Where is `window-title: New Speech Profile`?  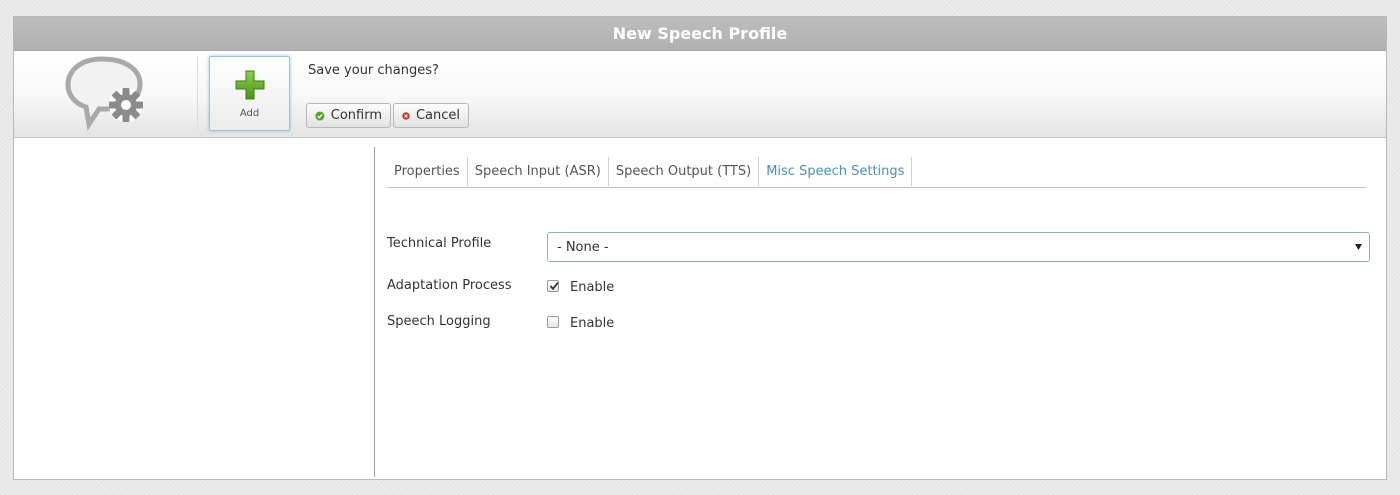 window-title: New Speech Profile is located at coordinates (700, 34).